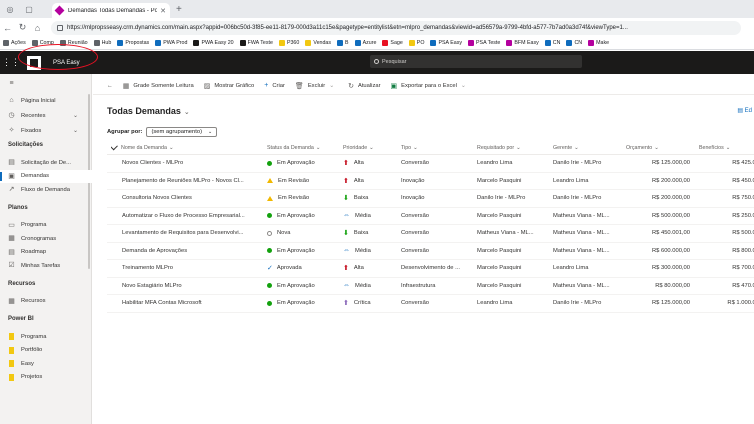  What do you see at coordinates (116, 147) in the screenshot?
I see `select-all-checkbox` at bounding box center [116, 147].